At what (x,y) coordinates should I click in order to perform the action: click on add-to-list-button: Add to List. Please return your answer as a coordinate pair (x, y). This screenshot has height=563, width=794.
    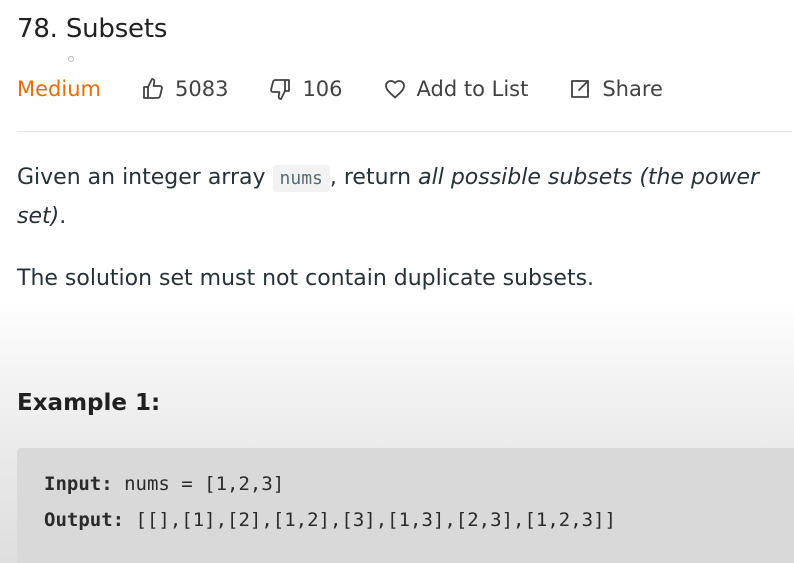
    Looking at the image, I should click on (456, 89).